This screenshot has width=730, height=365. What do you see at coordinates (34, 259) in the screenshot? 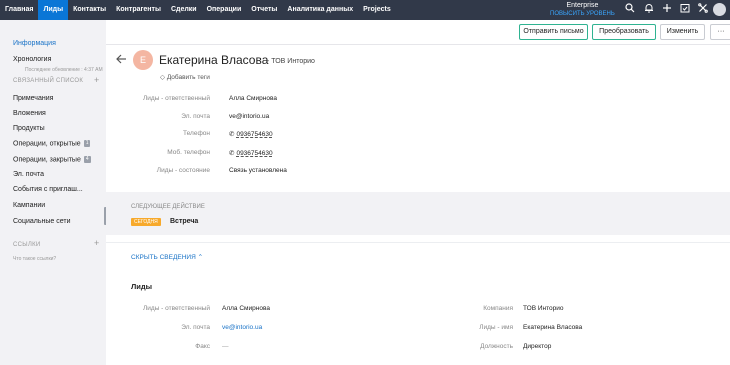
I see `links-hint: Что такое ссылки?` at bounding box center [34, 259].